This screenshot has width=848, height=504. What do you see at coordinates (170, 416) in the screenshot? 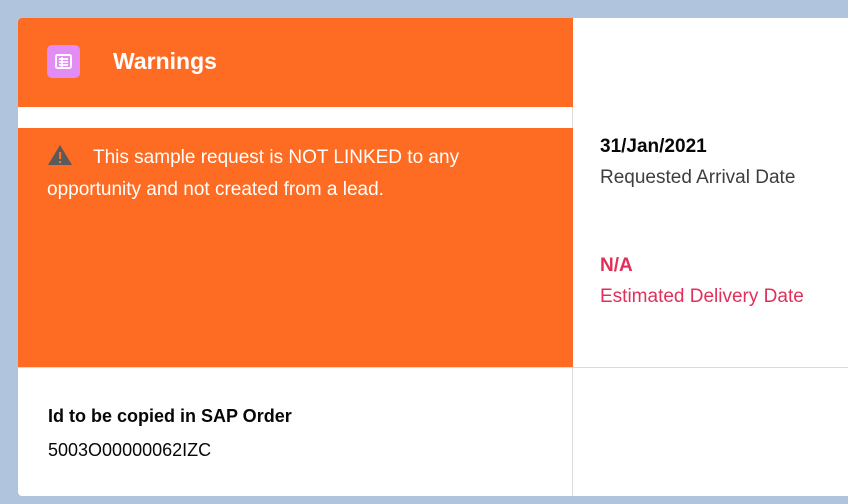
I see `sap-order-label: Id to be copied in SAP Order` at bounding box center [170, 416].